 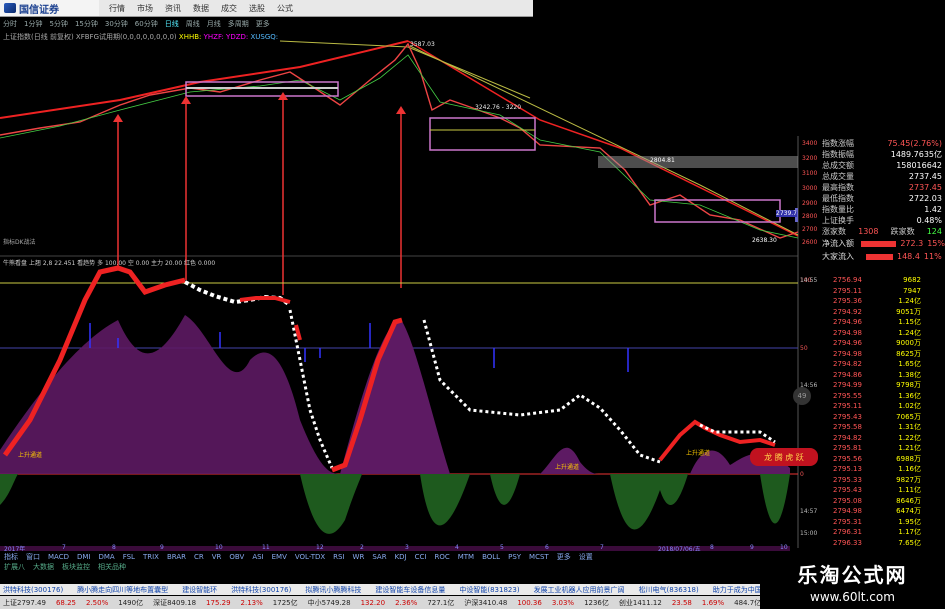 I want to click on tick-price: 2795.55, so click(x=847, y=395).